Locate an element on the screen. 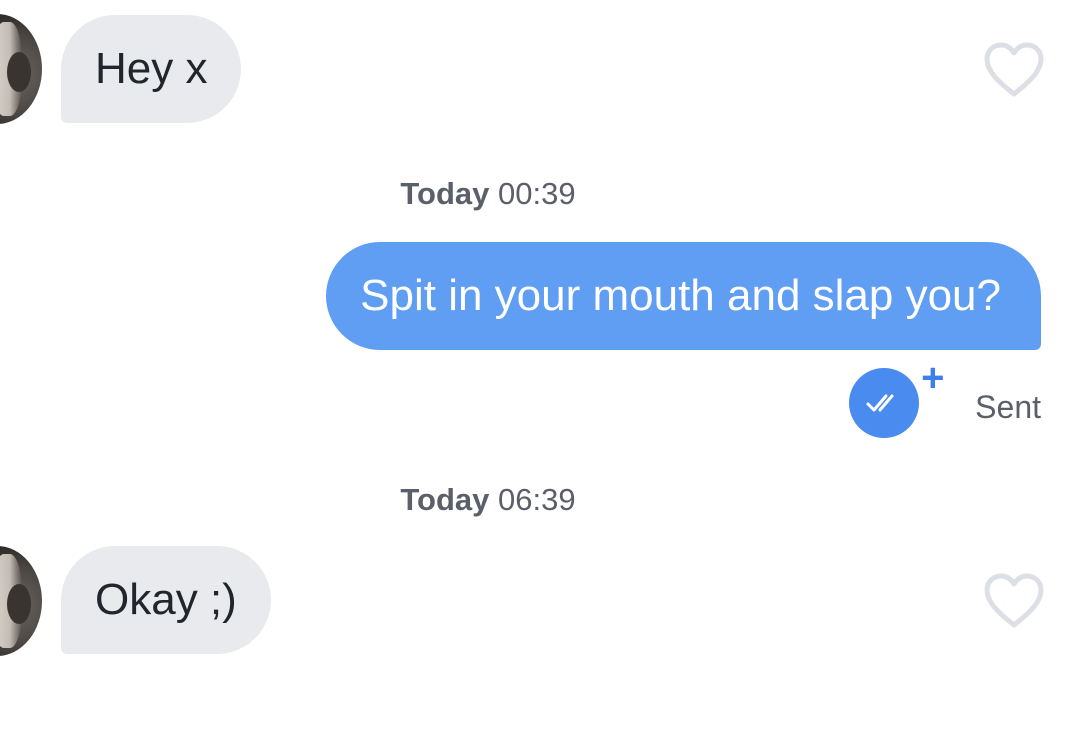  message-text: Okay ;) is located at coordinates (166, 599).